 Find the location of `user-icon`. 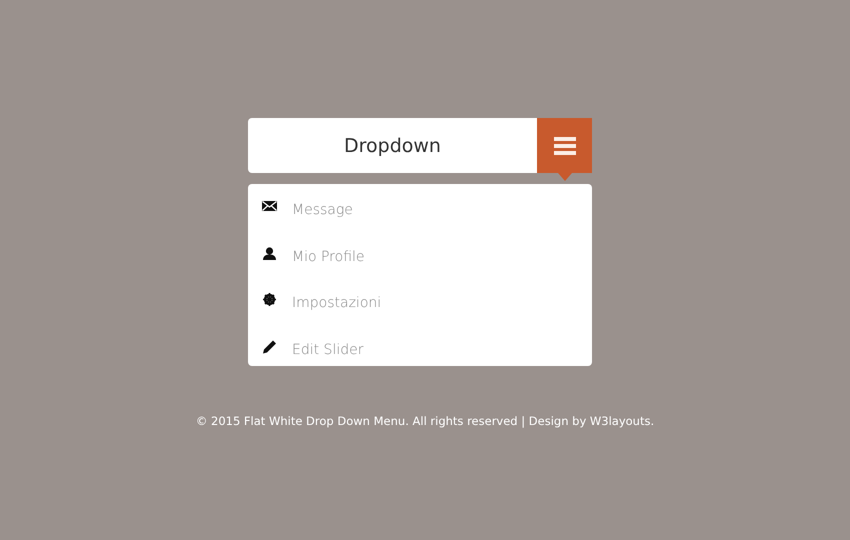

user-icon is located at coordinates (269, 253).